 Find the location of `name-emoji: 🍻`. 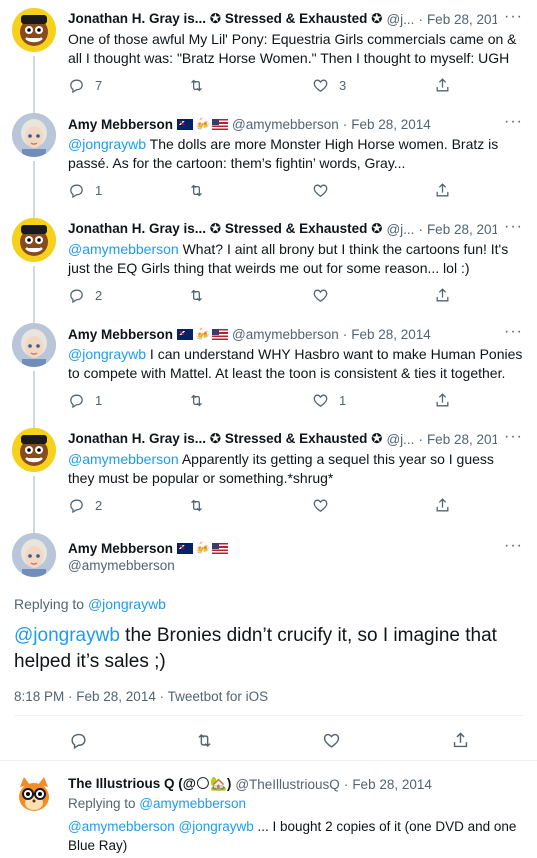

name-emoji: 🍻 is located at coordinates (202, 548).